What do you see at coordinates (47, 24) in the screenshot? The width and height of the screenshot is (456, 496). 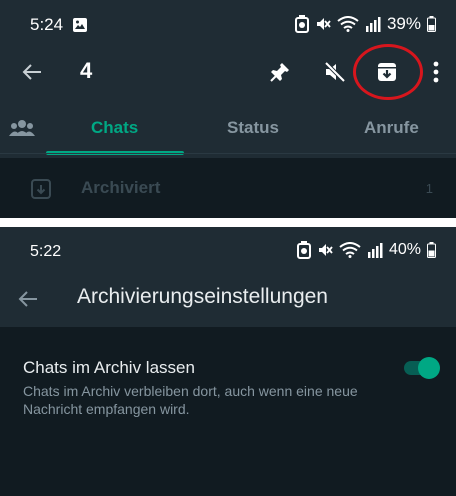 I see `status-time: 5:24` at bounding box center [47, 24].